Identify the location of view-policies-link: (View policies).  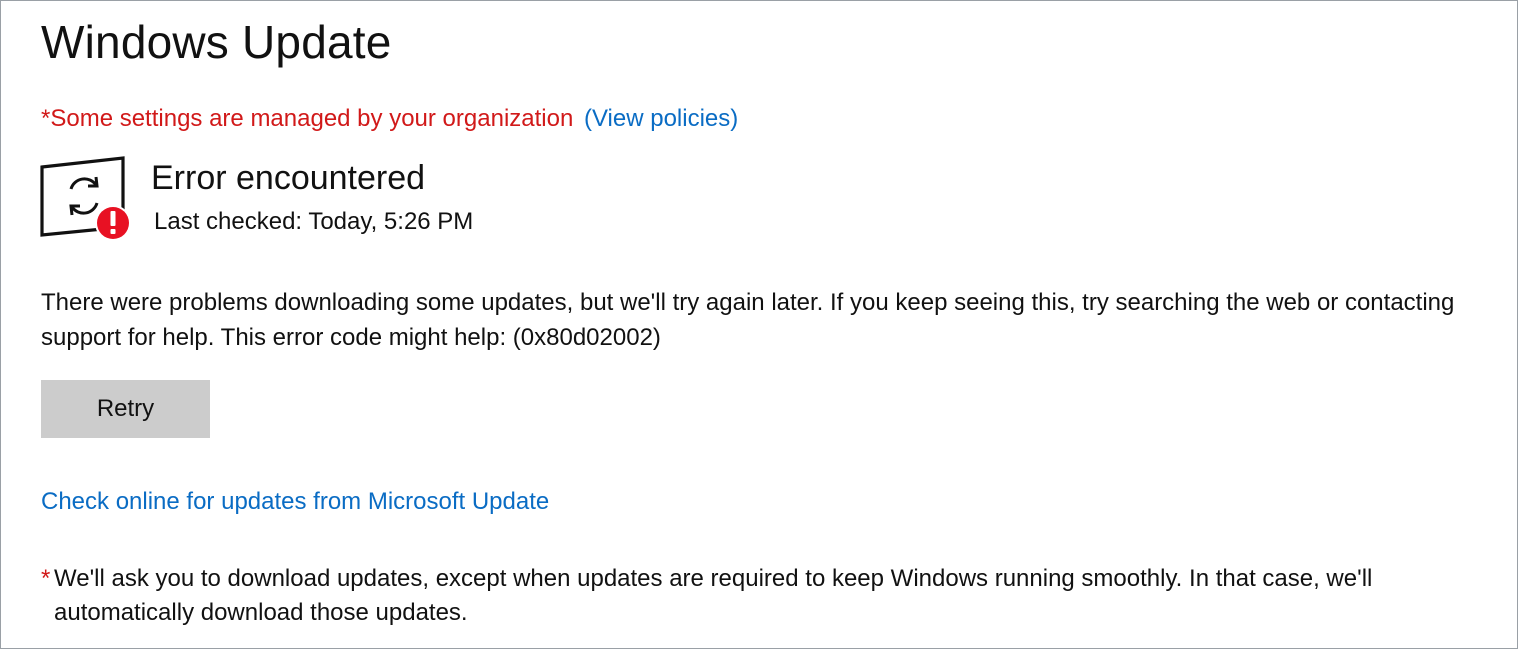
(661, 118).